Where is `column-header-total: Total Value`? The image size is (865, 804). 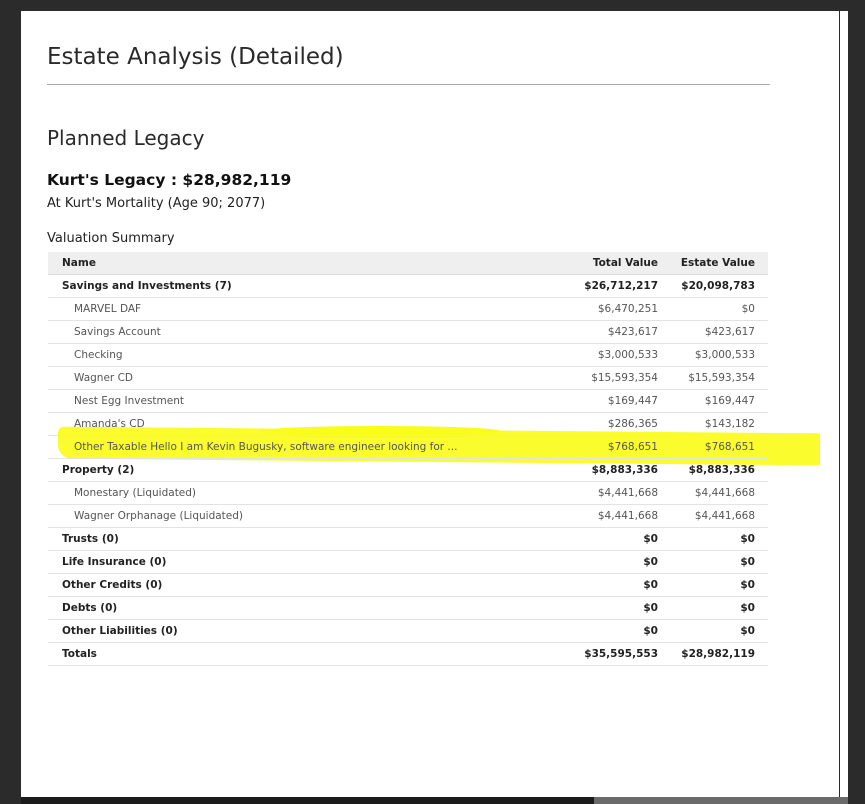
column-header-total: Total Value is located at coordinates (625, 263).